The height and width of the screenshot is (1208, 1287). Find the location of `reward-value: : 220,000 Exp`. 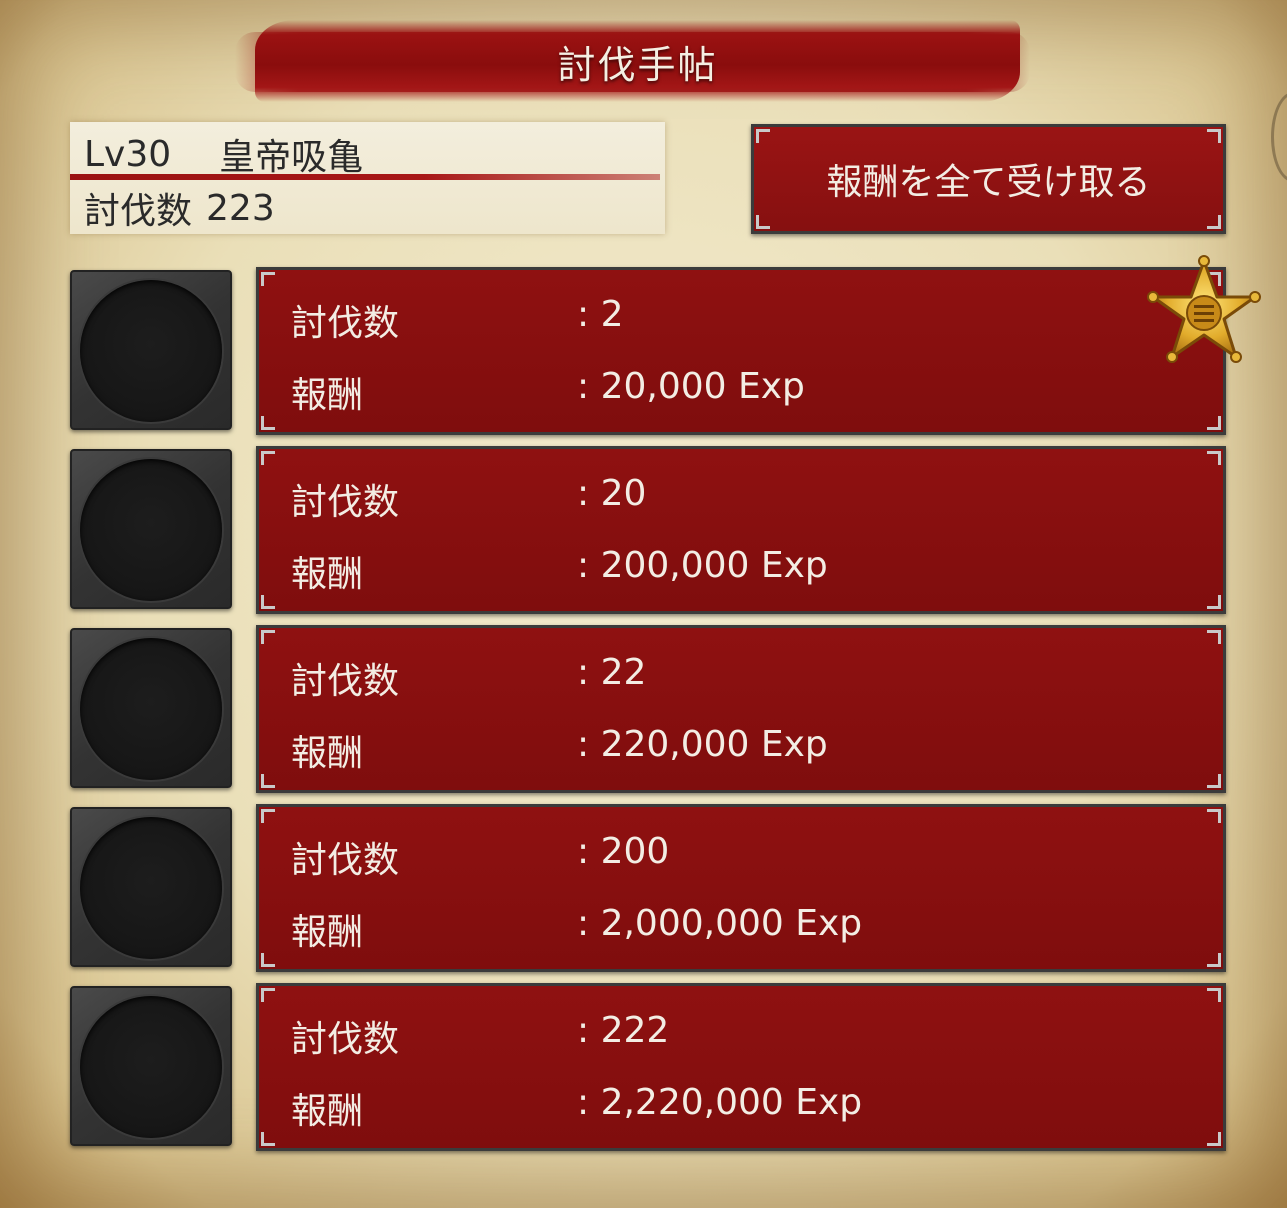

reward-value: : 220,000 Exp is located at coordinates (702, 744).